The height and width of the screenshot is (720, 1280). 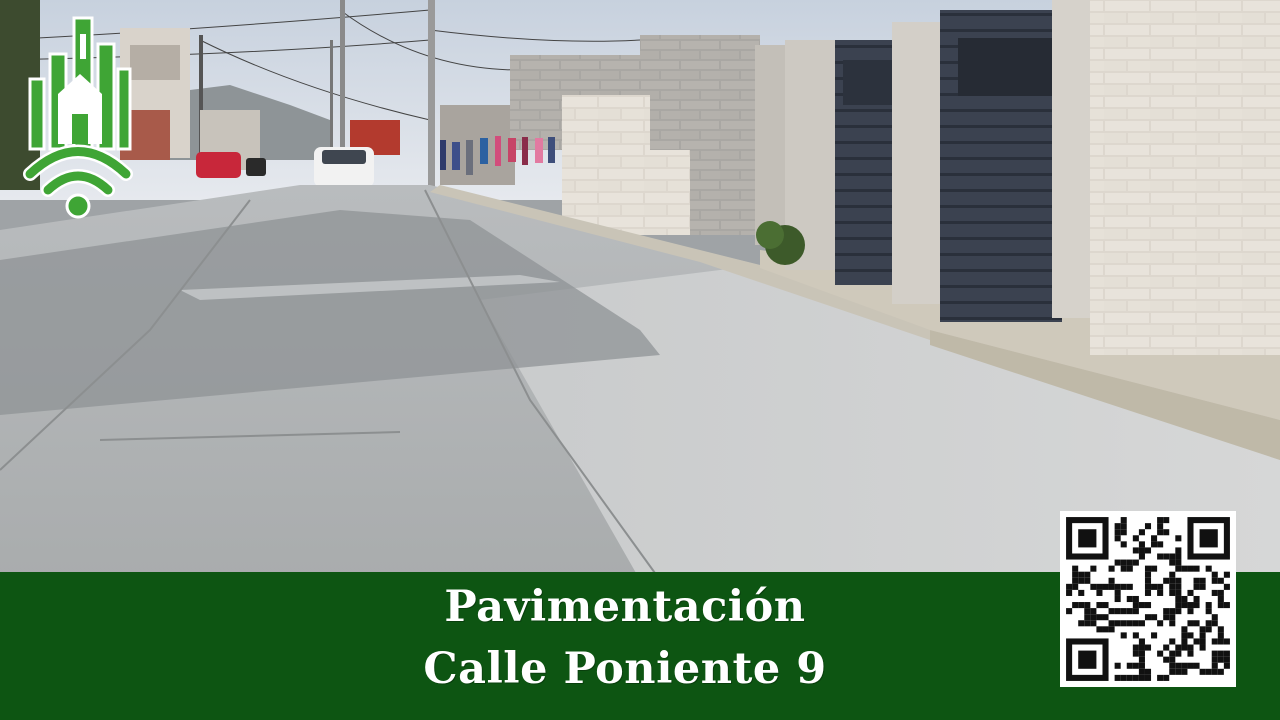 What do you see at coordinates (1148, 599) in the screenshot?
I see `qr-code-icon` at bounding box center [1148, 599].